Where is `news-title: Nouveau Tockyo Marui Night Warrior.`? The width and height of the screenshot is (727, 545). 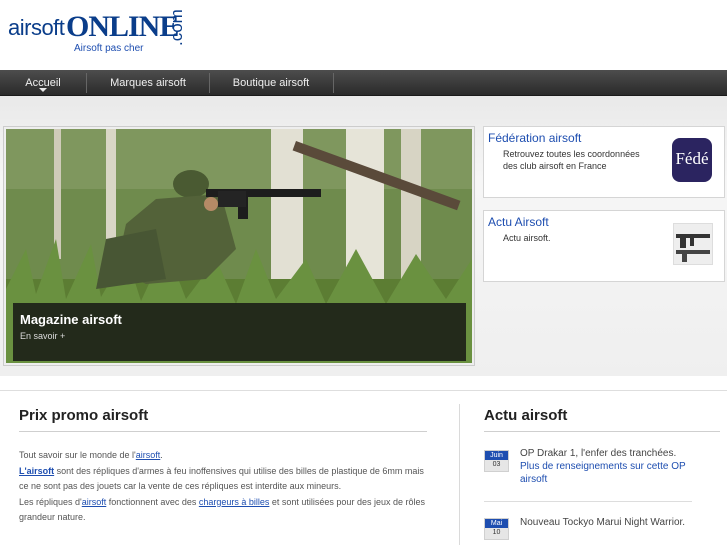 news-title: Nouveau Tockyo Marui Night Warrior. is located at coordinates (605, 522).